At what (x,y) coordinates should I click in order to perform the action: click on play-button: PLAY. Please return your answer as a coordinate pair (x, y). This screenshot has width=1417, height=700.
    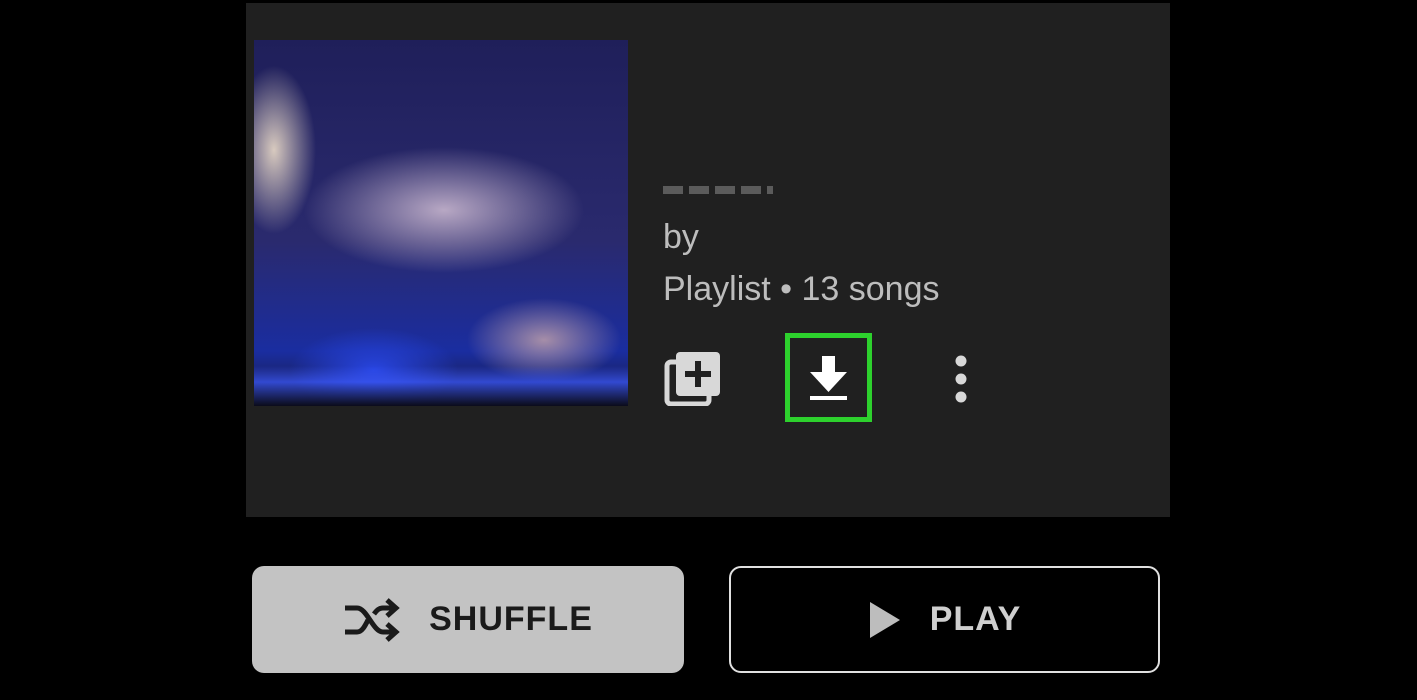
    Looking at the image, I should click on (944, 619).